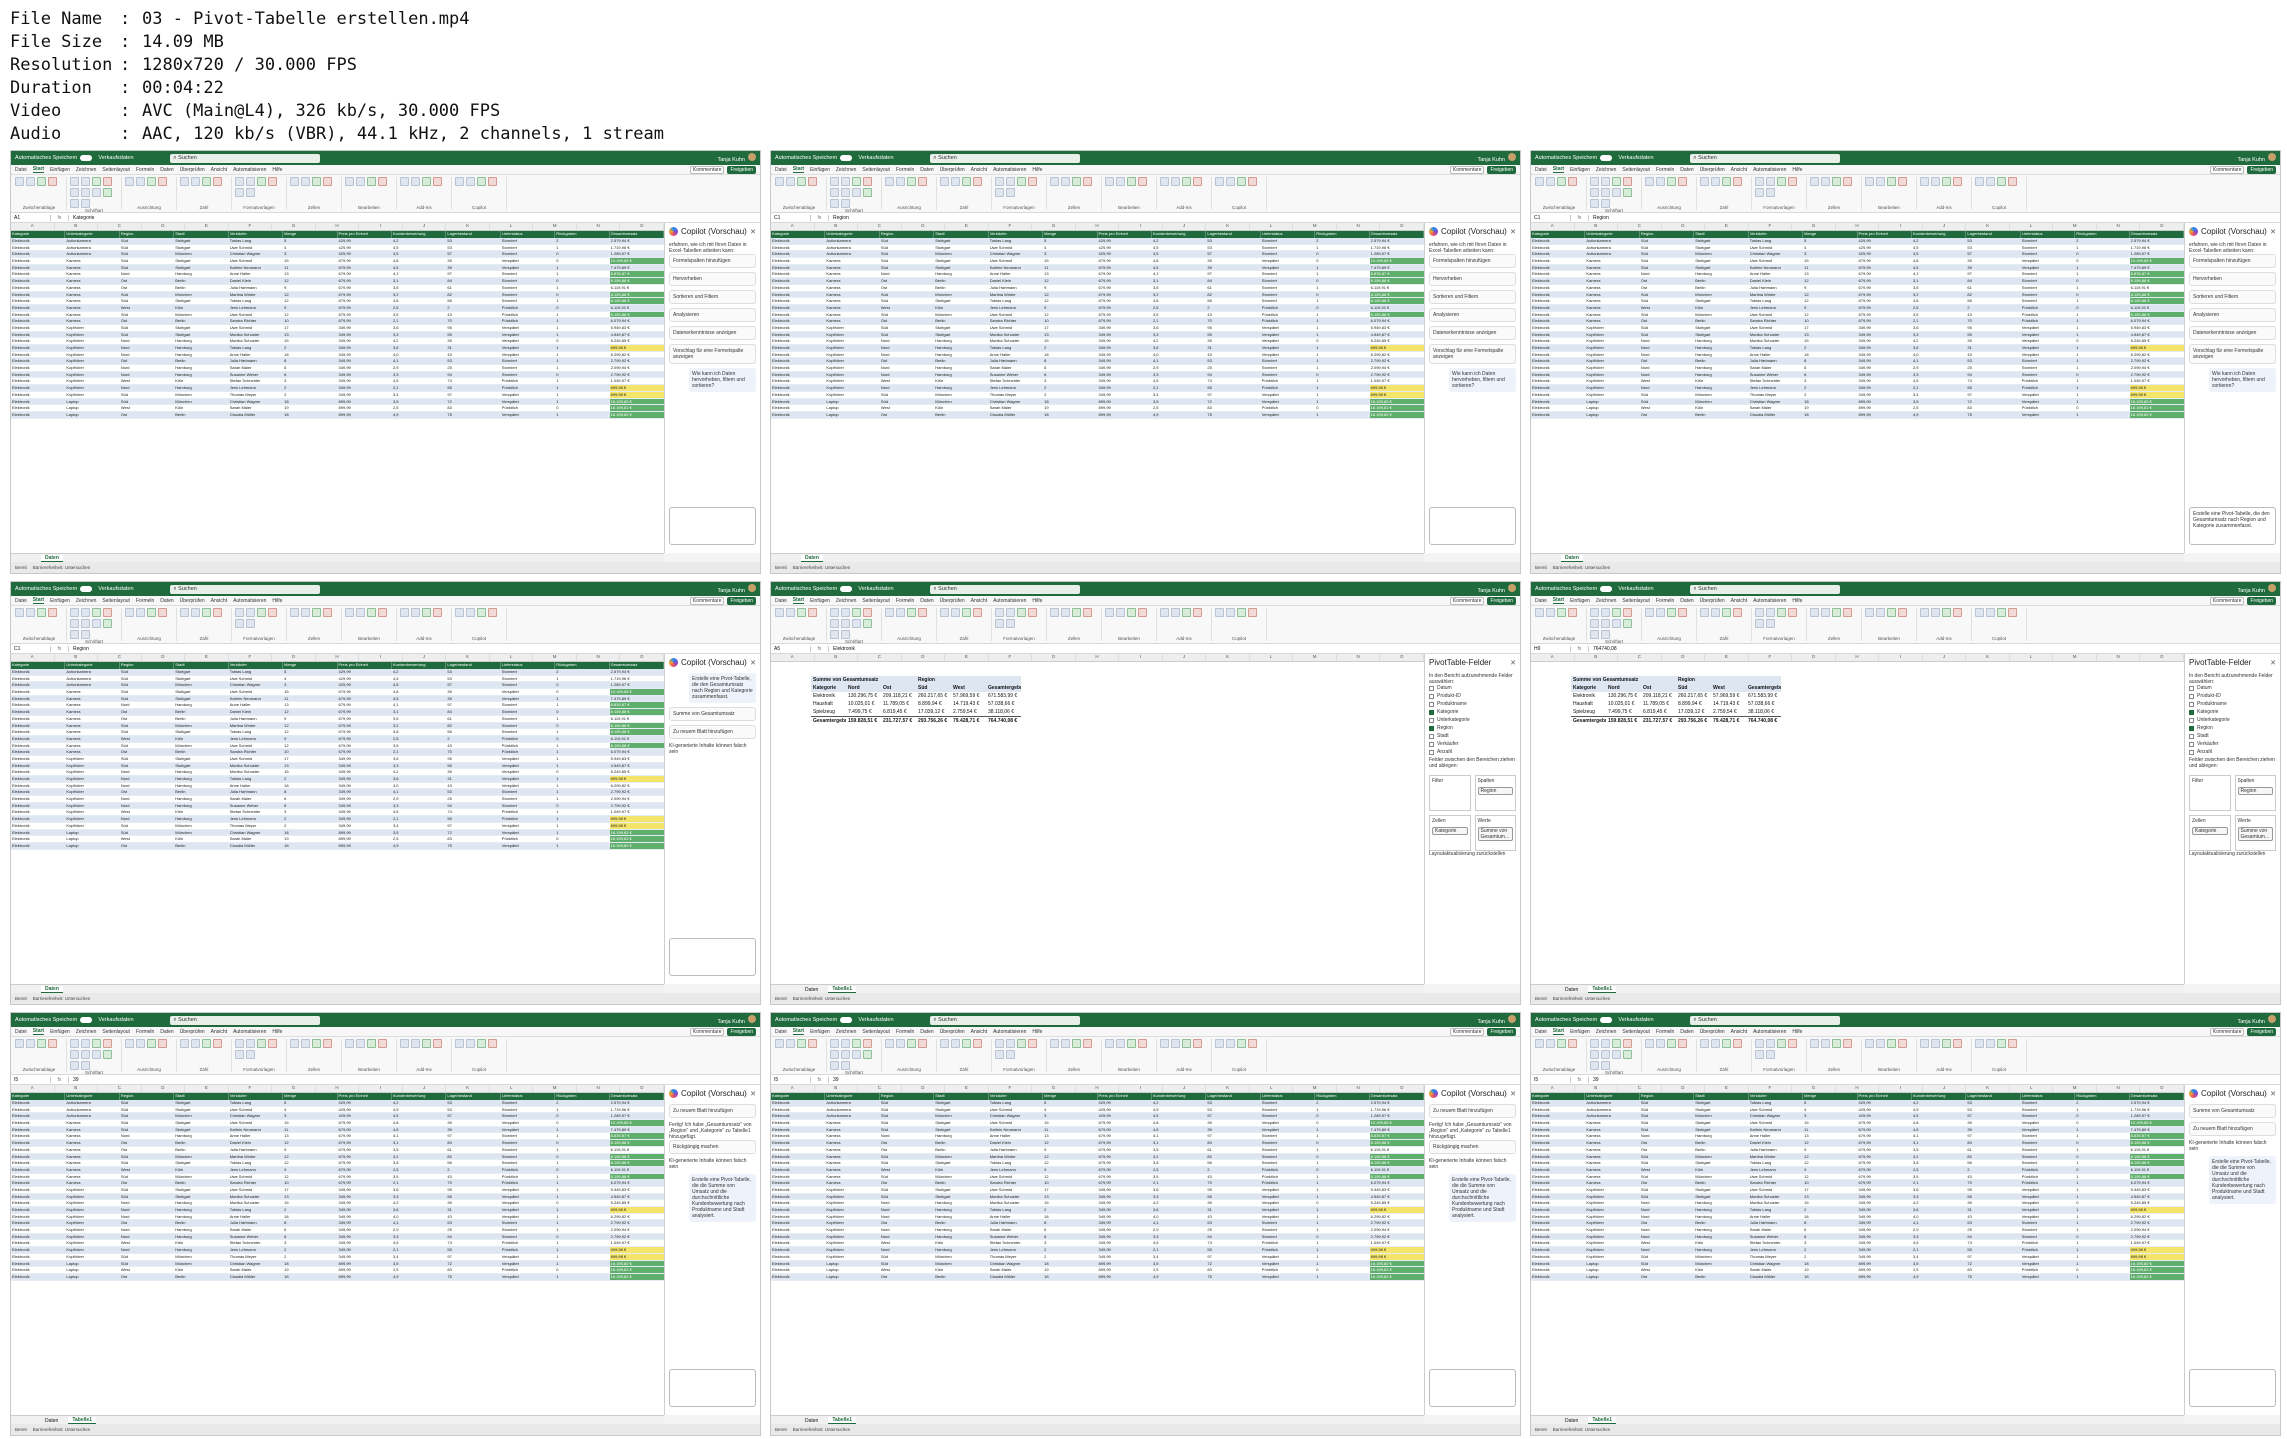 The image size is (2287, 1439). I want to click on copilot-option: Analysieren, so click(1472, 315).